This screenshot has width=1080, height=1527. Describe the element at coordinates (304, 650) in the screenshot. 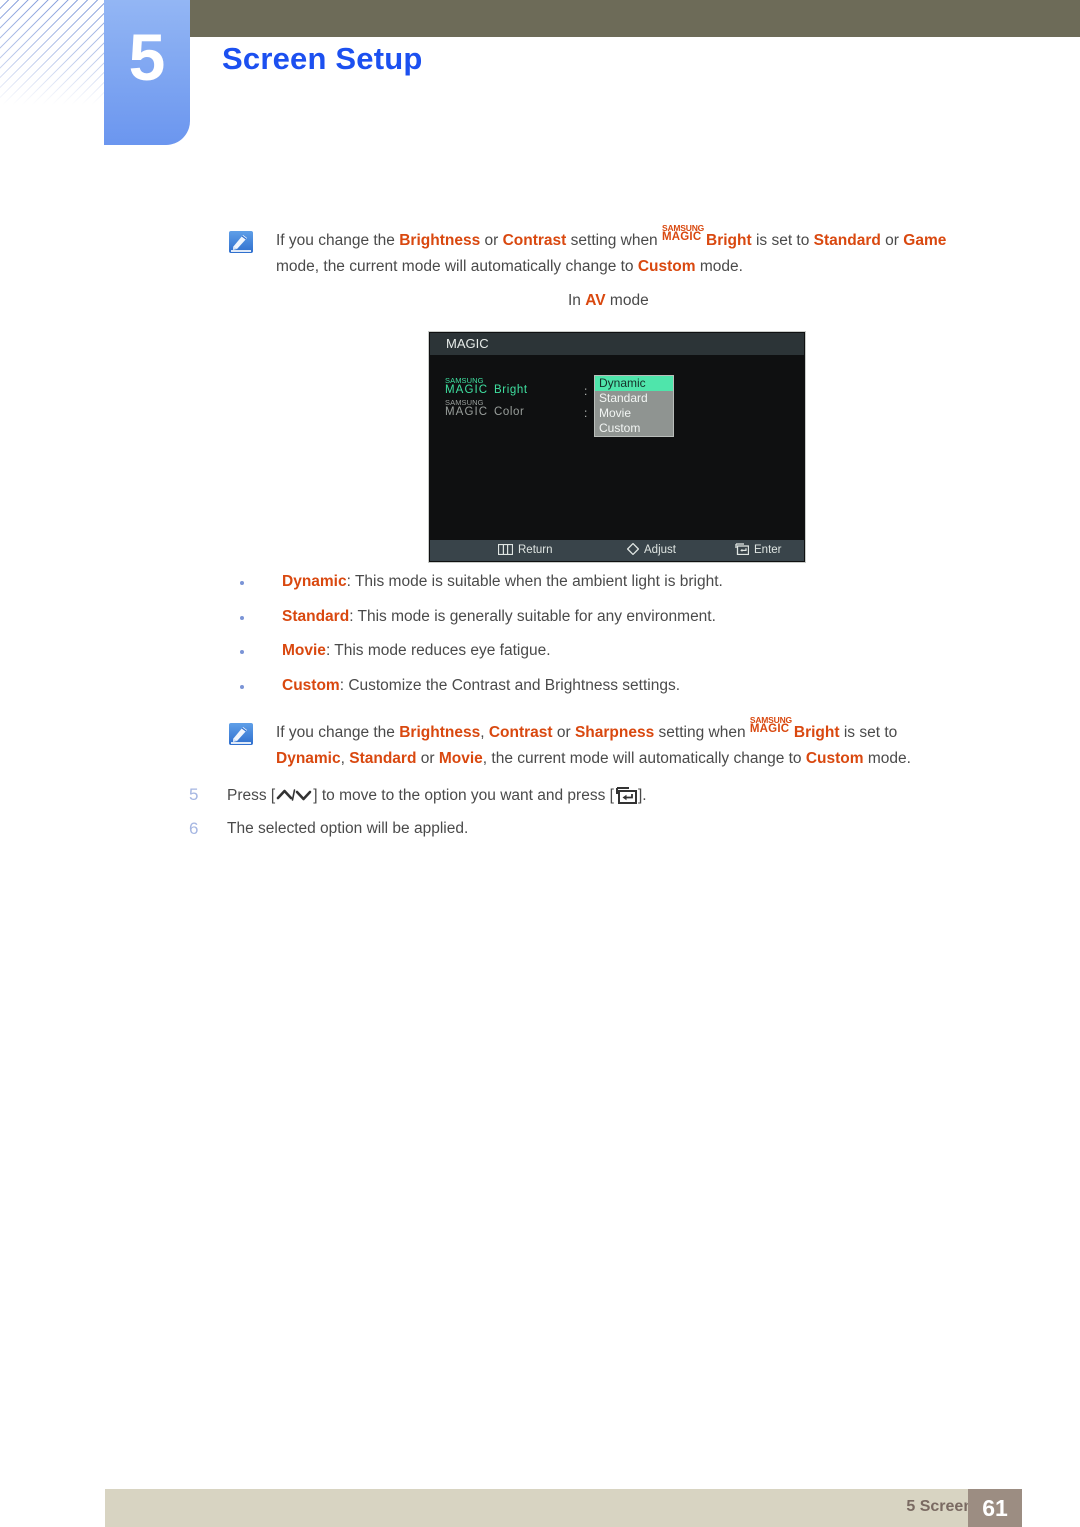

I see `bullet-term-movie: Movie` at that location.